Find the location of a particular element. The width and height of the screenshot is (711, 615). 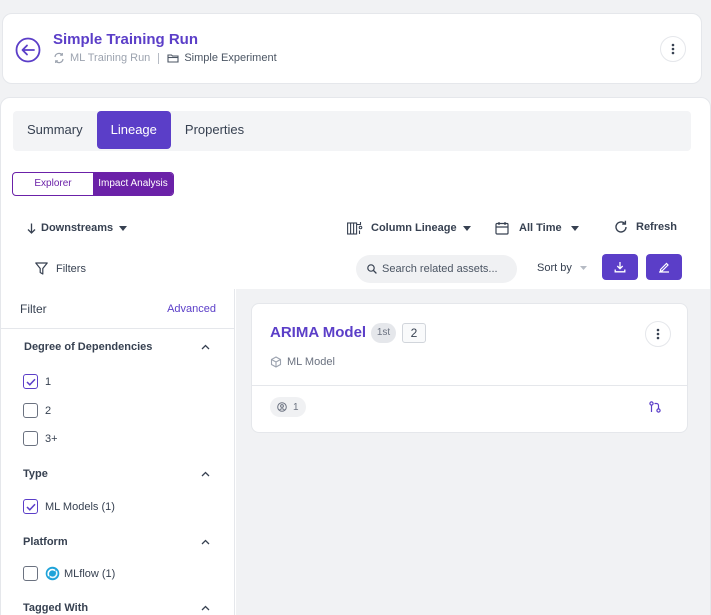

edit-button is located at coordinates (664, 267).